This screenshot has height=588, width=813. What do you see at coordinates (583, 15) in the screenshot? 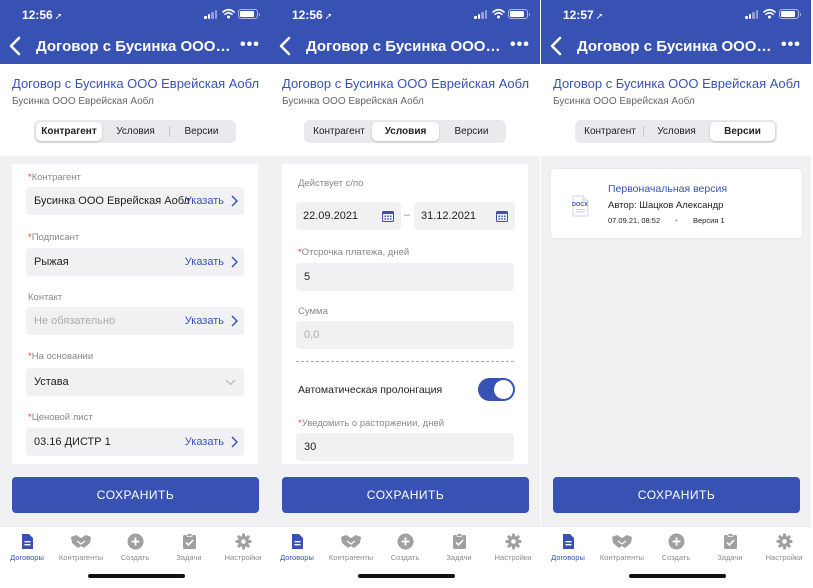
I see `status-time: 12:57 ➚` at bounding box center [583, 15].